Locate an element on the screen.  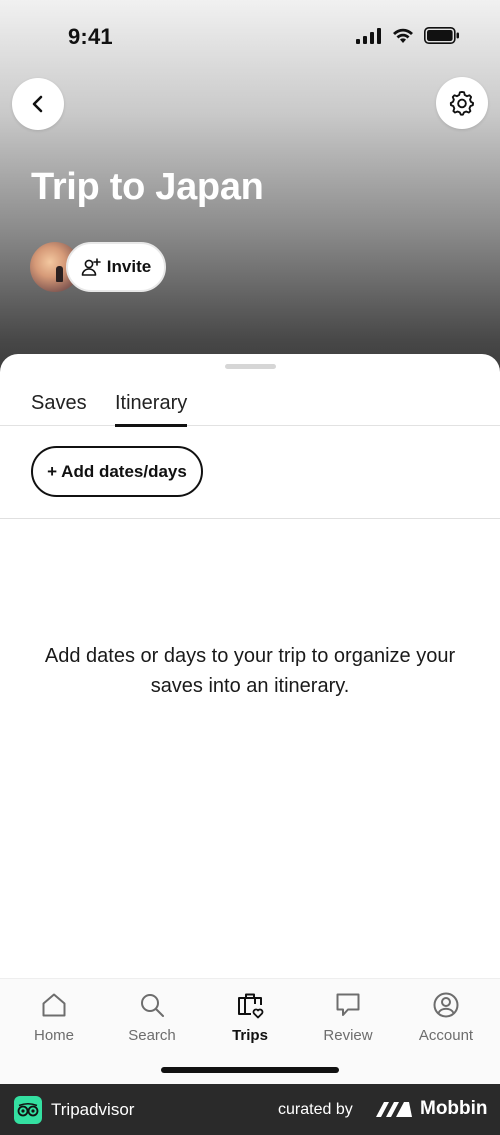
wifi-icon is located at coordinates (403, 35).